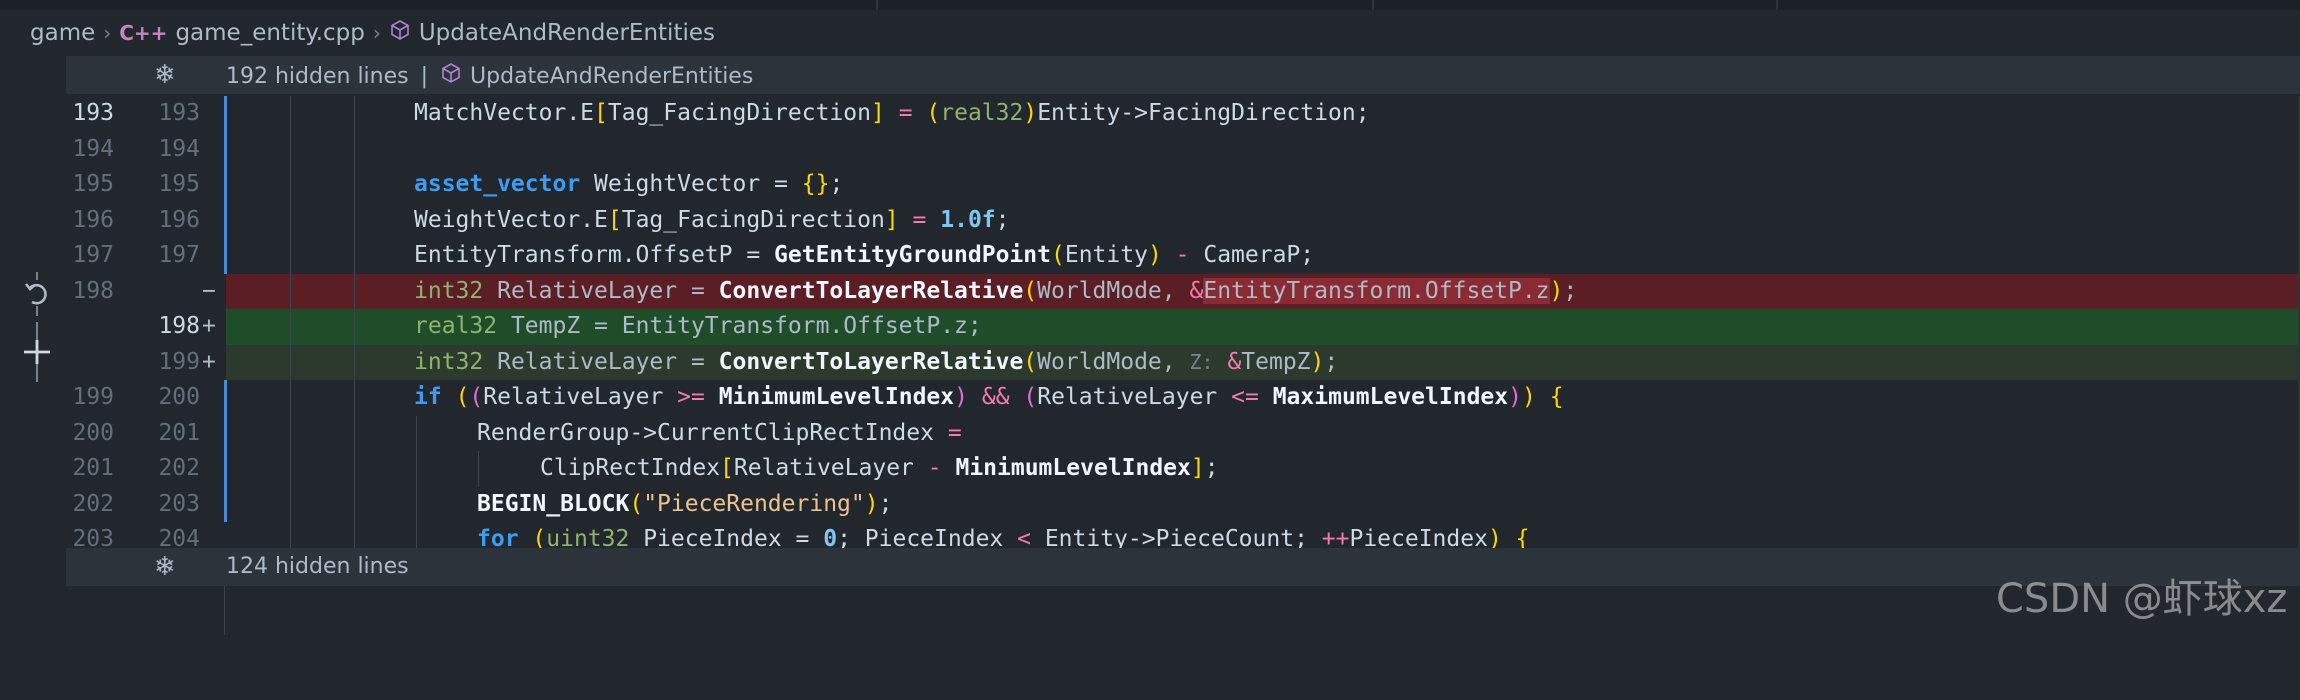  Describe the element at coordinates (93, 148) in the screenshot. I see `old-line-number: 194` at that location.